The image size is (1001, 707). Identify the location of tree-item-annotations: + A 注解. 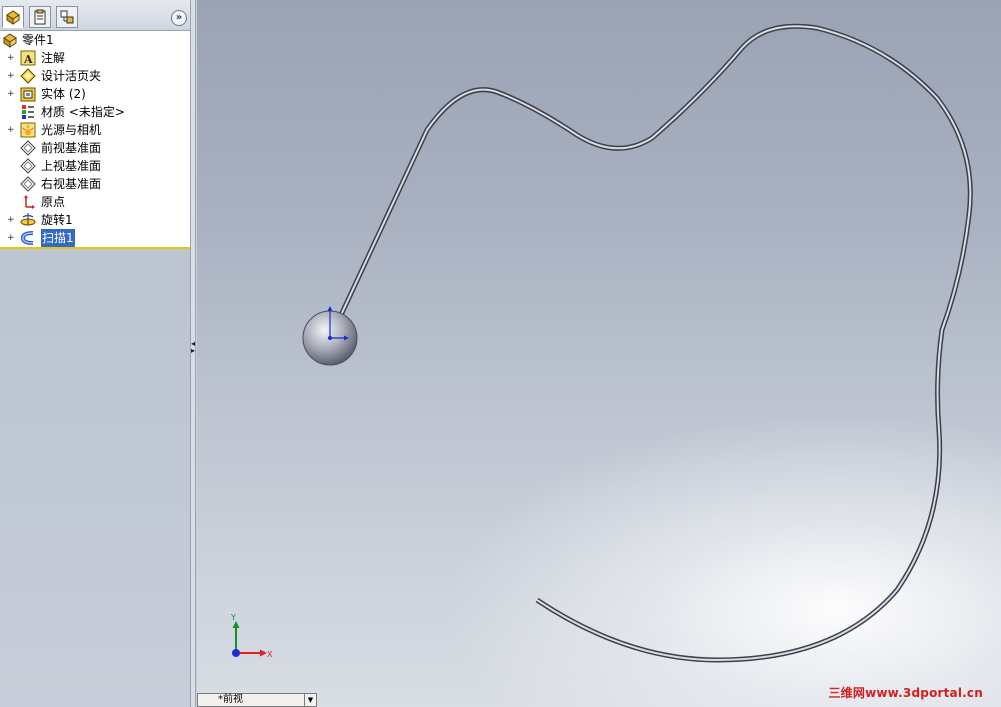
(95, 58).